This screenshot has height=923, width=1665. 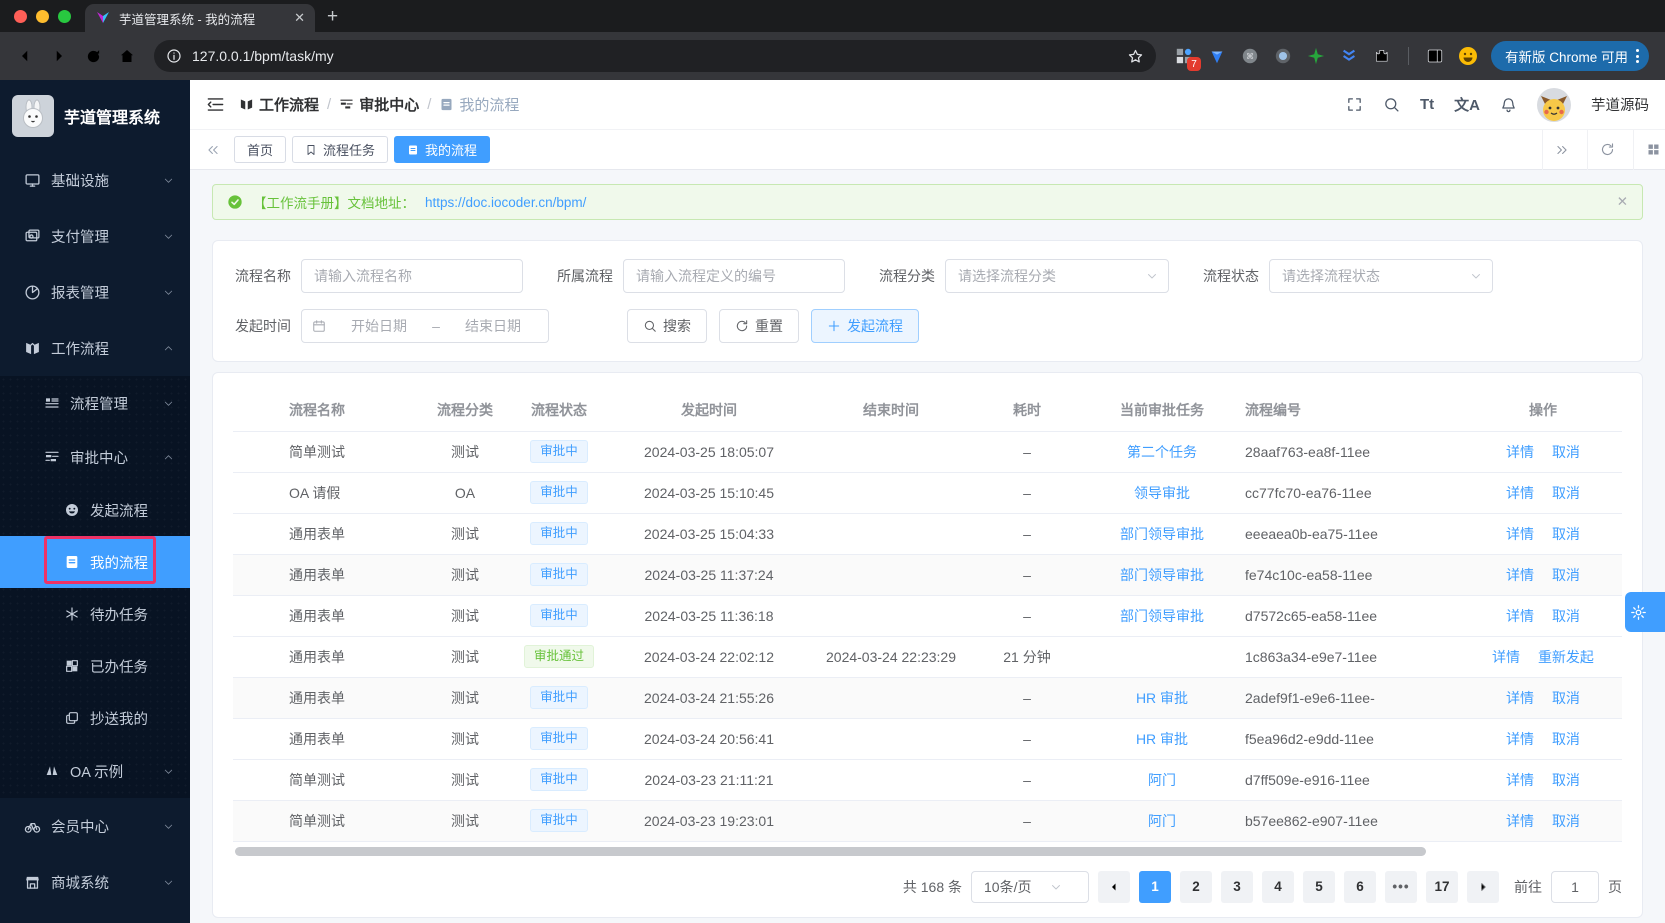 I want to click on alert-close-icon: ✕, so click(x=1622, y=202).